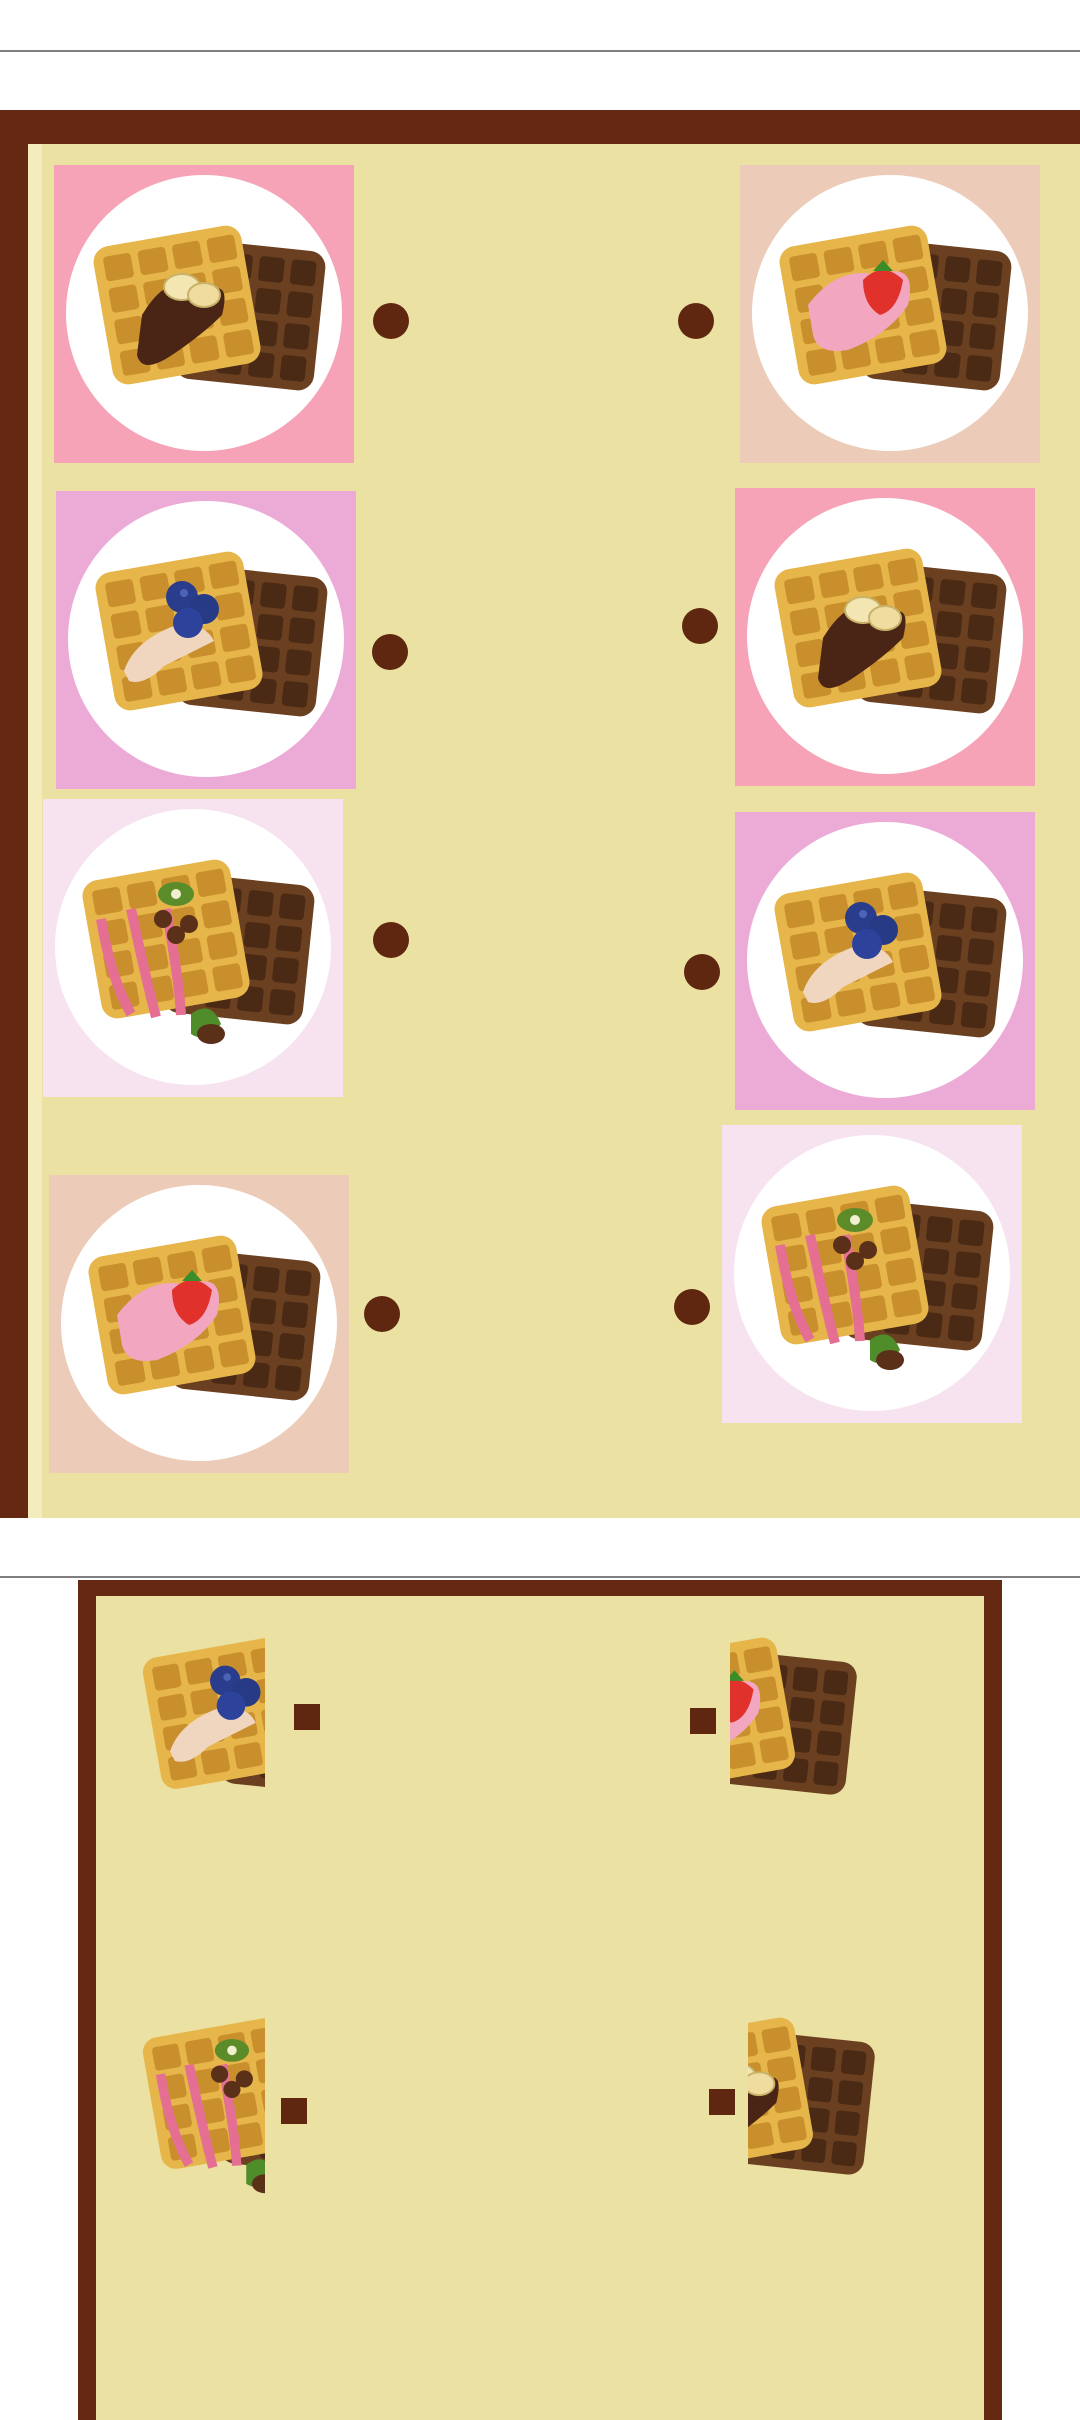  What do you see at coordinates (540, 51) in the screenshot?
I see `divider-top` at bounding box center [540, 51].